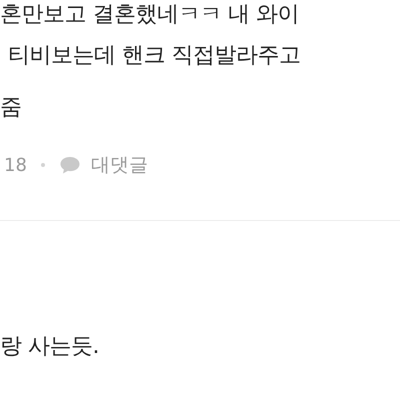  What do you see at coordinates (150, 15) in the screenshot?
I see `comment-text: 혼만보고 결혼했네ㅋㅋ 내 와이` at bounding box center [150, 15].